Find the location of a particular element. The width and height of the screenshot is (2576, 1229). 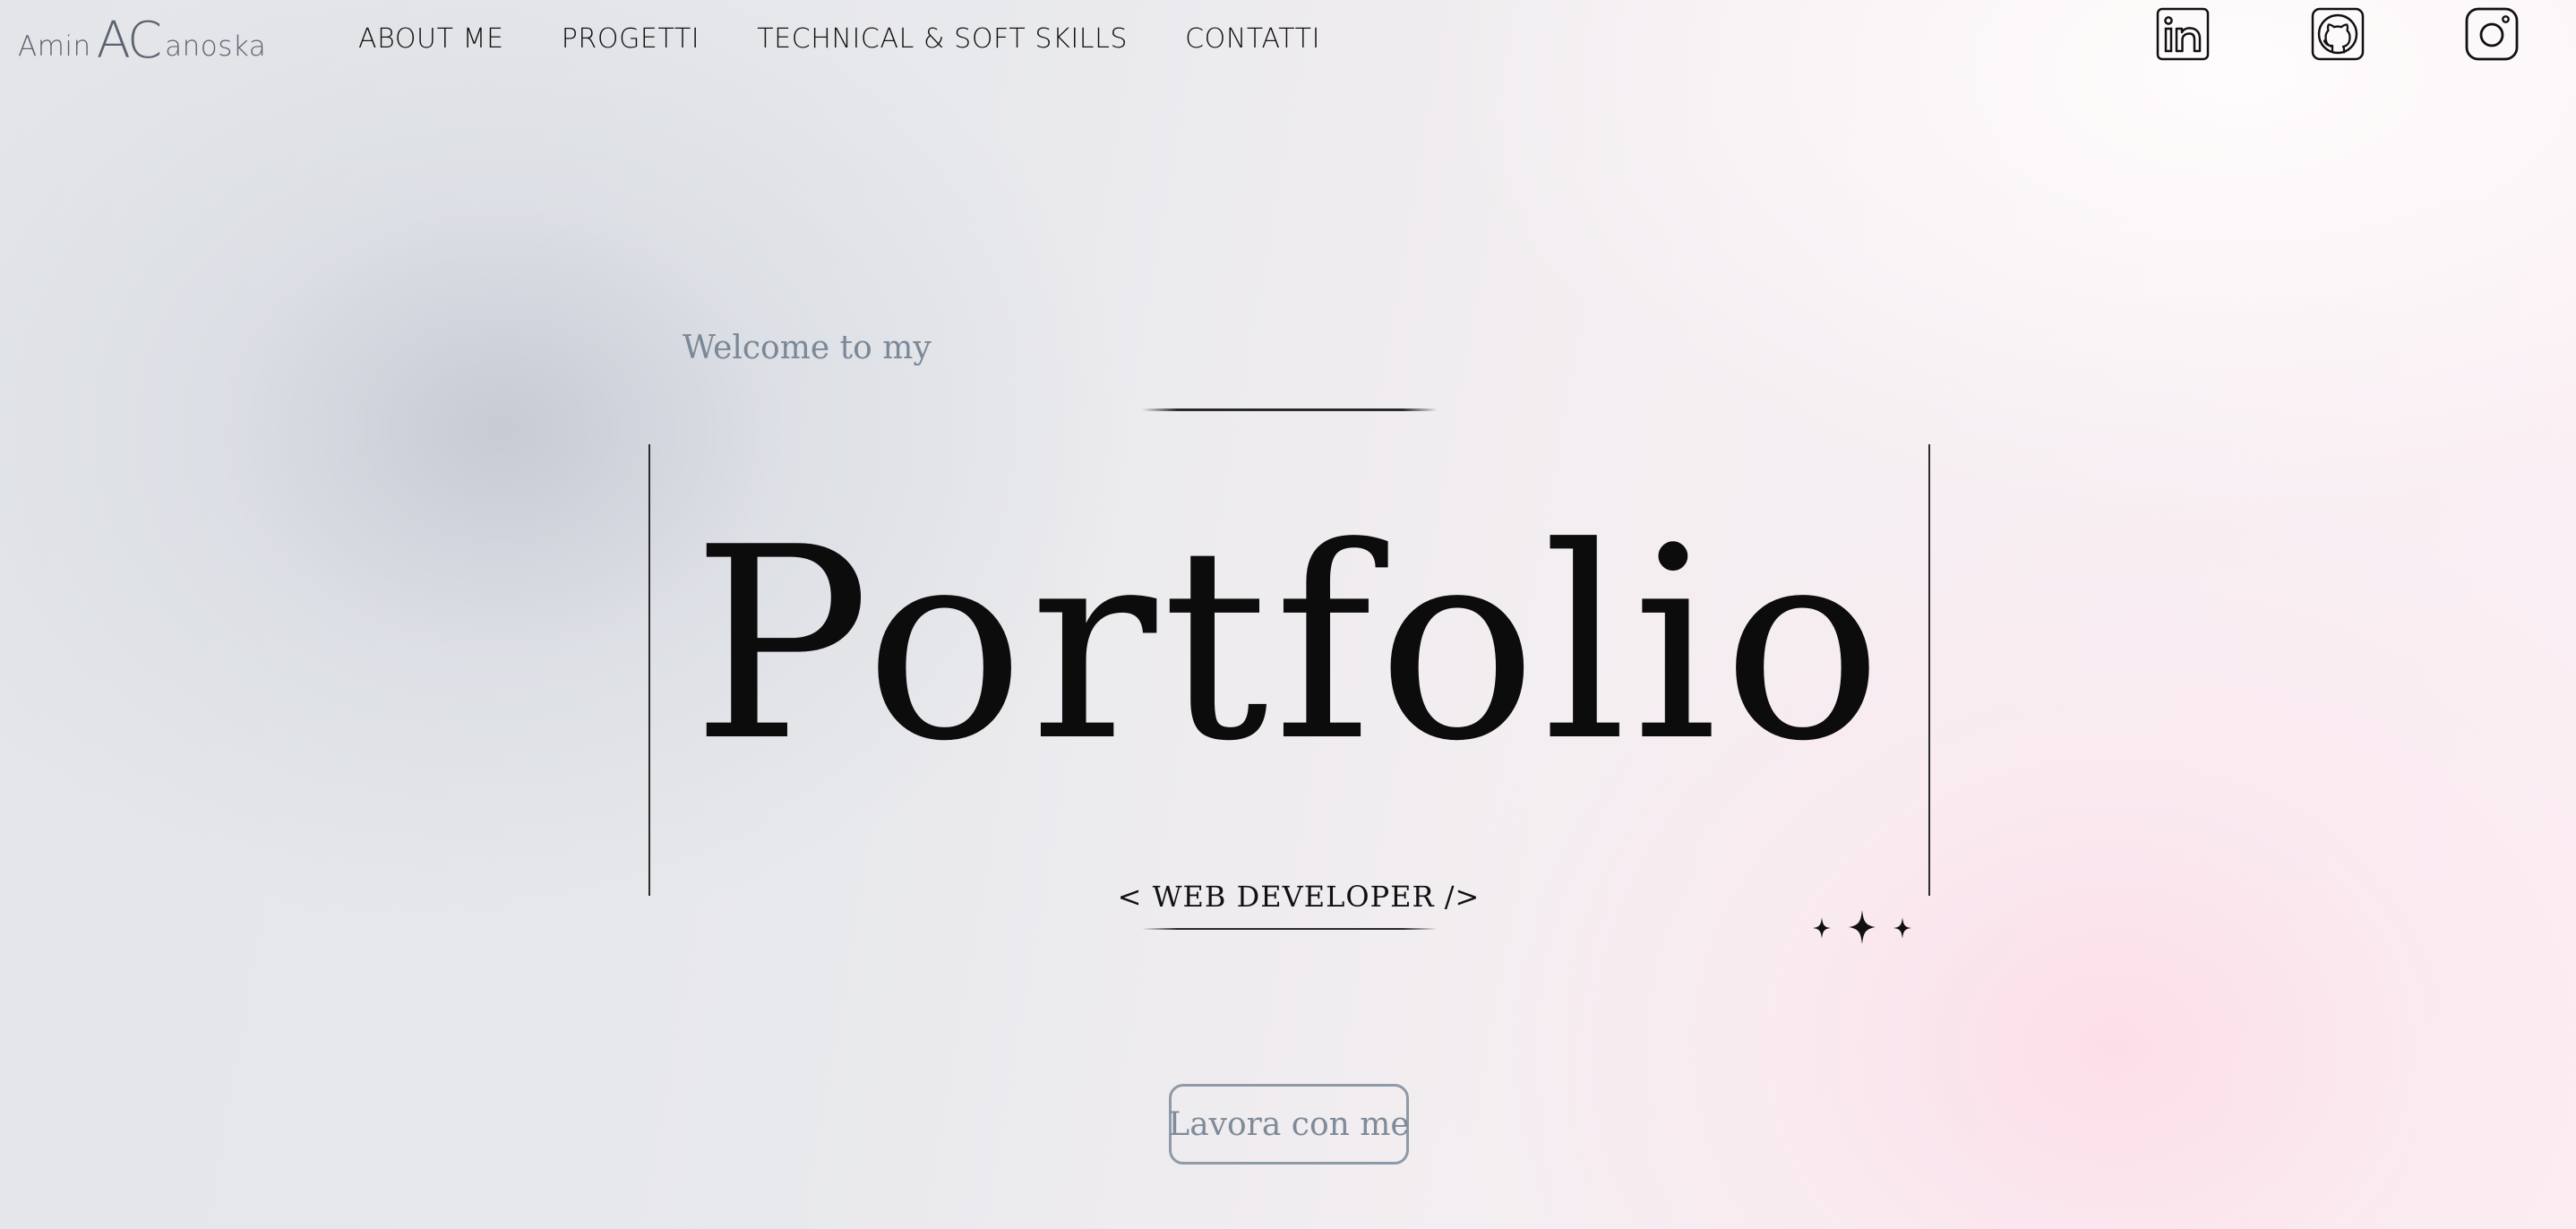

linkedin-icon is located at coordinates (2183, 34).